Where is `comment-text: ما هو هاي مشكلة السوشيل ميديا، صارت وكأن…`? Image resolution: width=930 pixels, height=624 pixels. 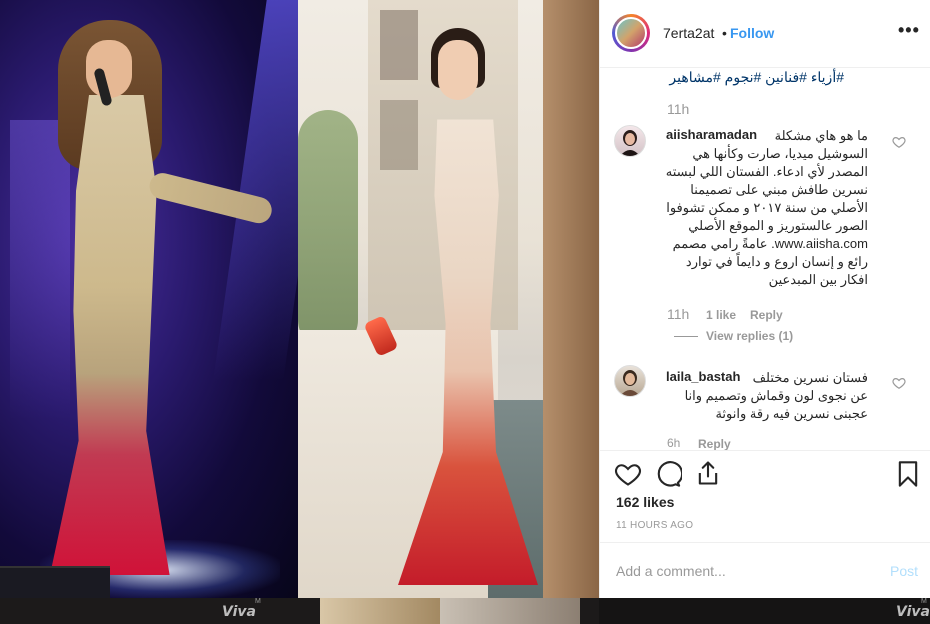 comment-text: ما هو هاي مشكلة السوشيل ميديا، صارت وكأن… is located at coordinates (766, 208).